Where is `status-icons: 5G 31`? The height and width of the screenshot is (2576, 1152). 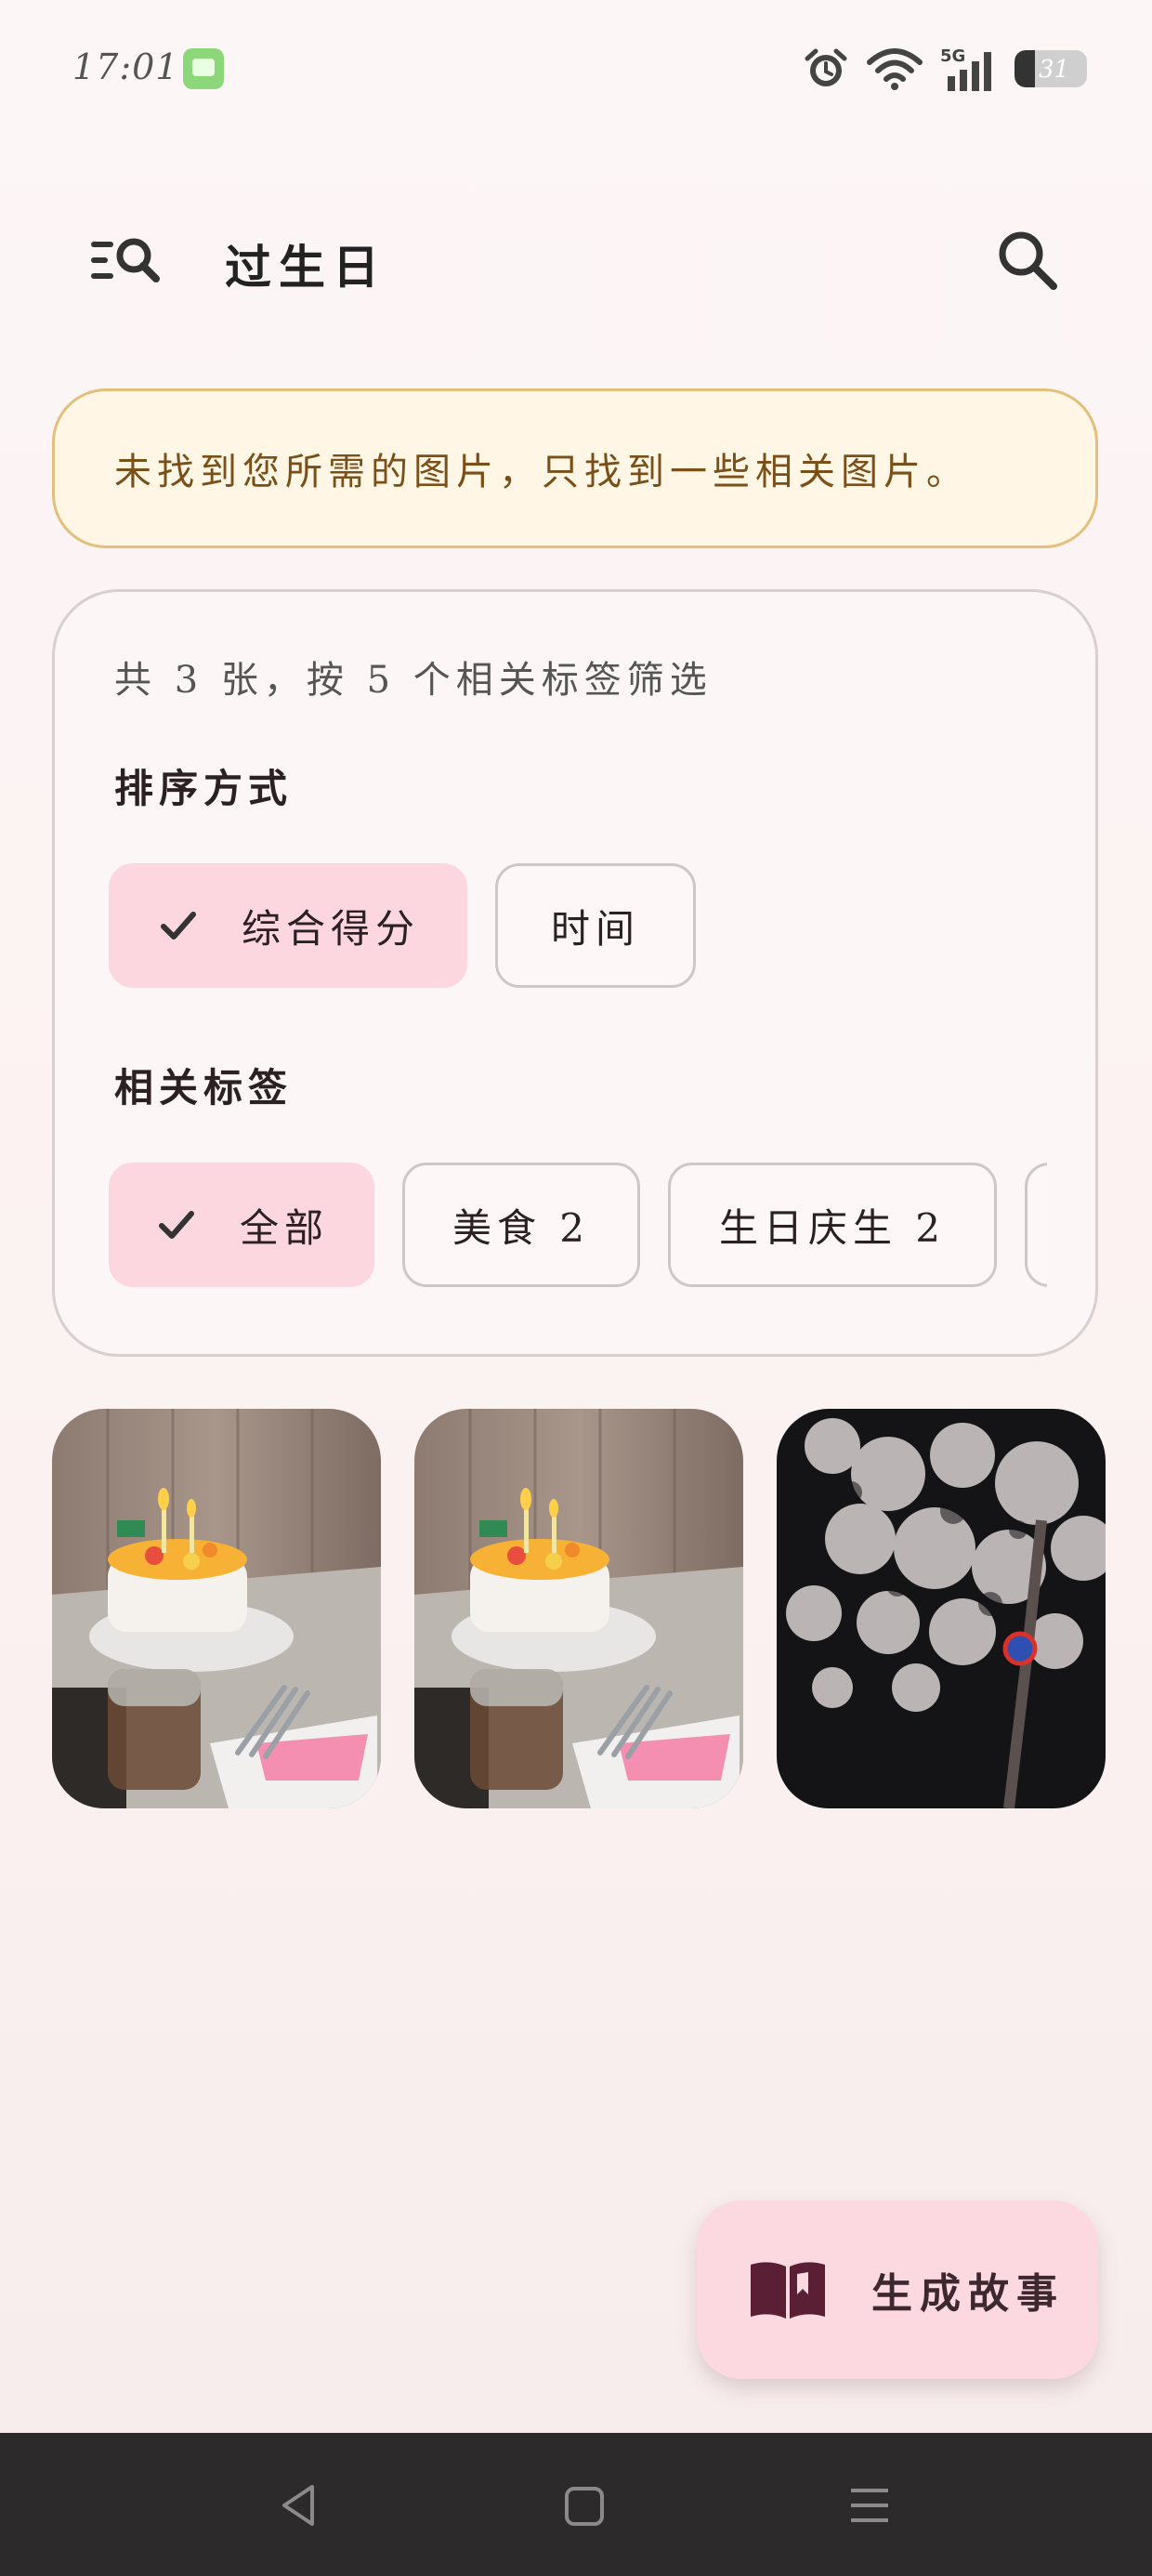
status-icons: 5G 31 is located at coordinates (945, 69).